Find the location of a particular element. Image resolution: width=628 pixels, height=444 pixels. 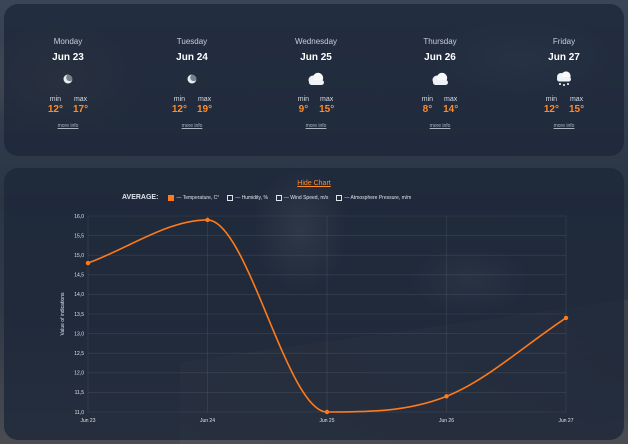

day-name: Tuesday is located at coordinates (192, 41).